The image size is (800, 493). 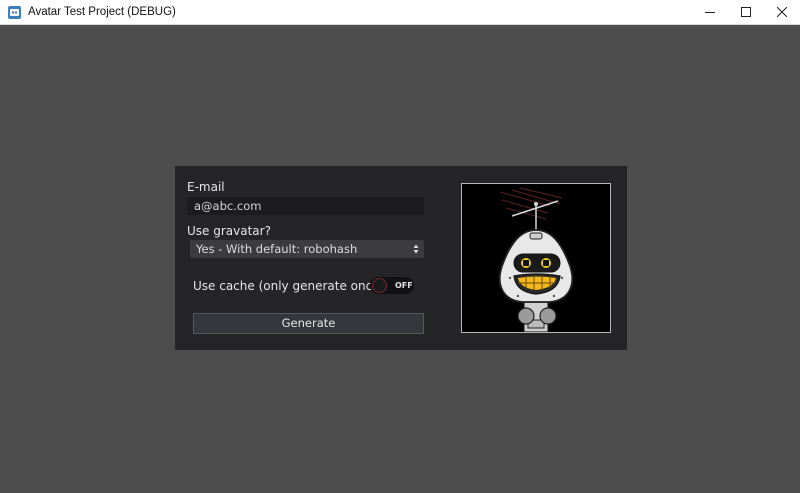 I want to click on maximize-icon, so click(x=746, y=12).